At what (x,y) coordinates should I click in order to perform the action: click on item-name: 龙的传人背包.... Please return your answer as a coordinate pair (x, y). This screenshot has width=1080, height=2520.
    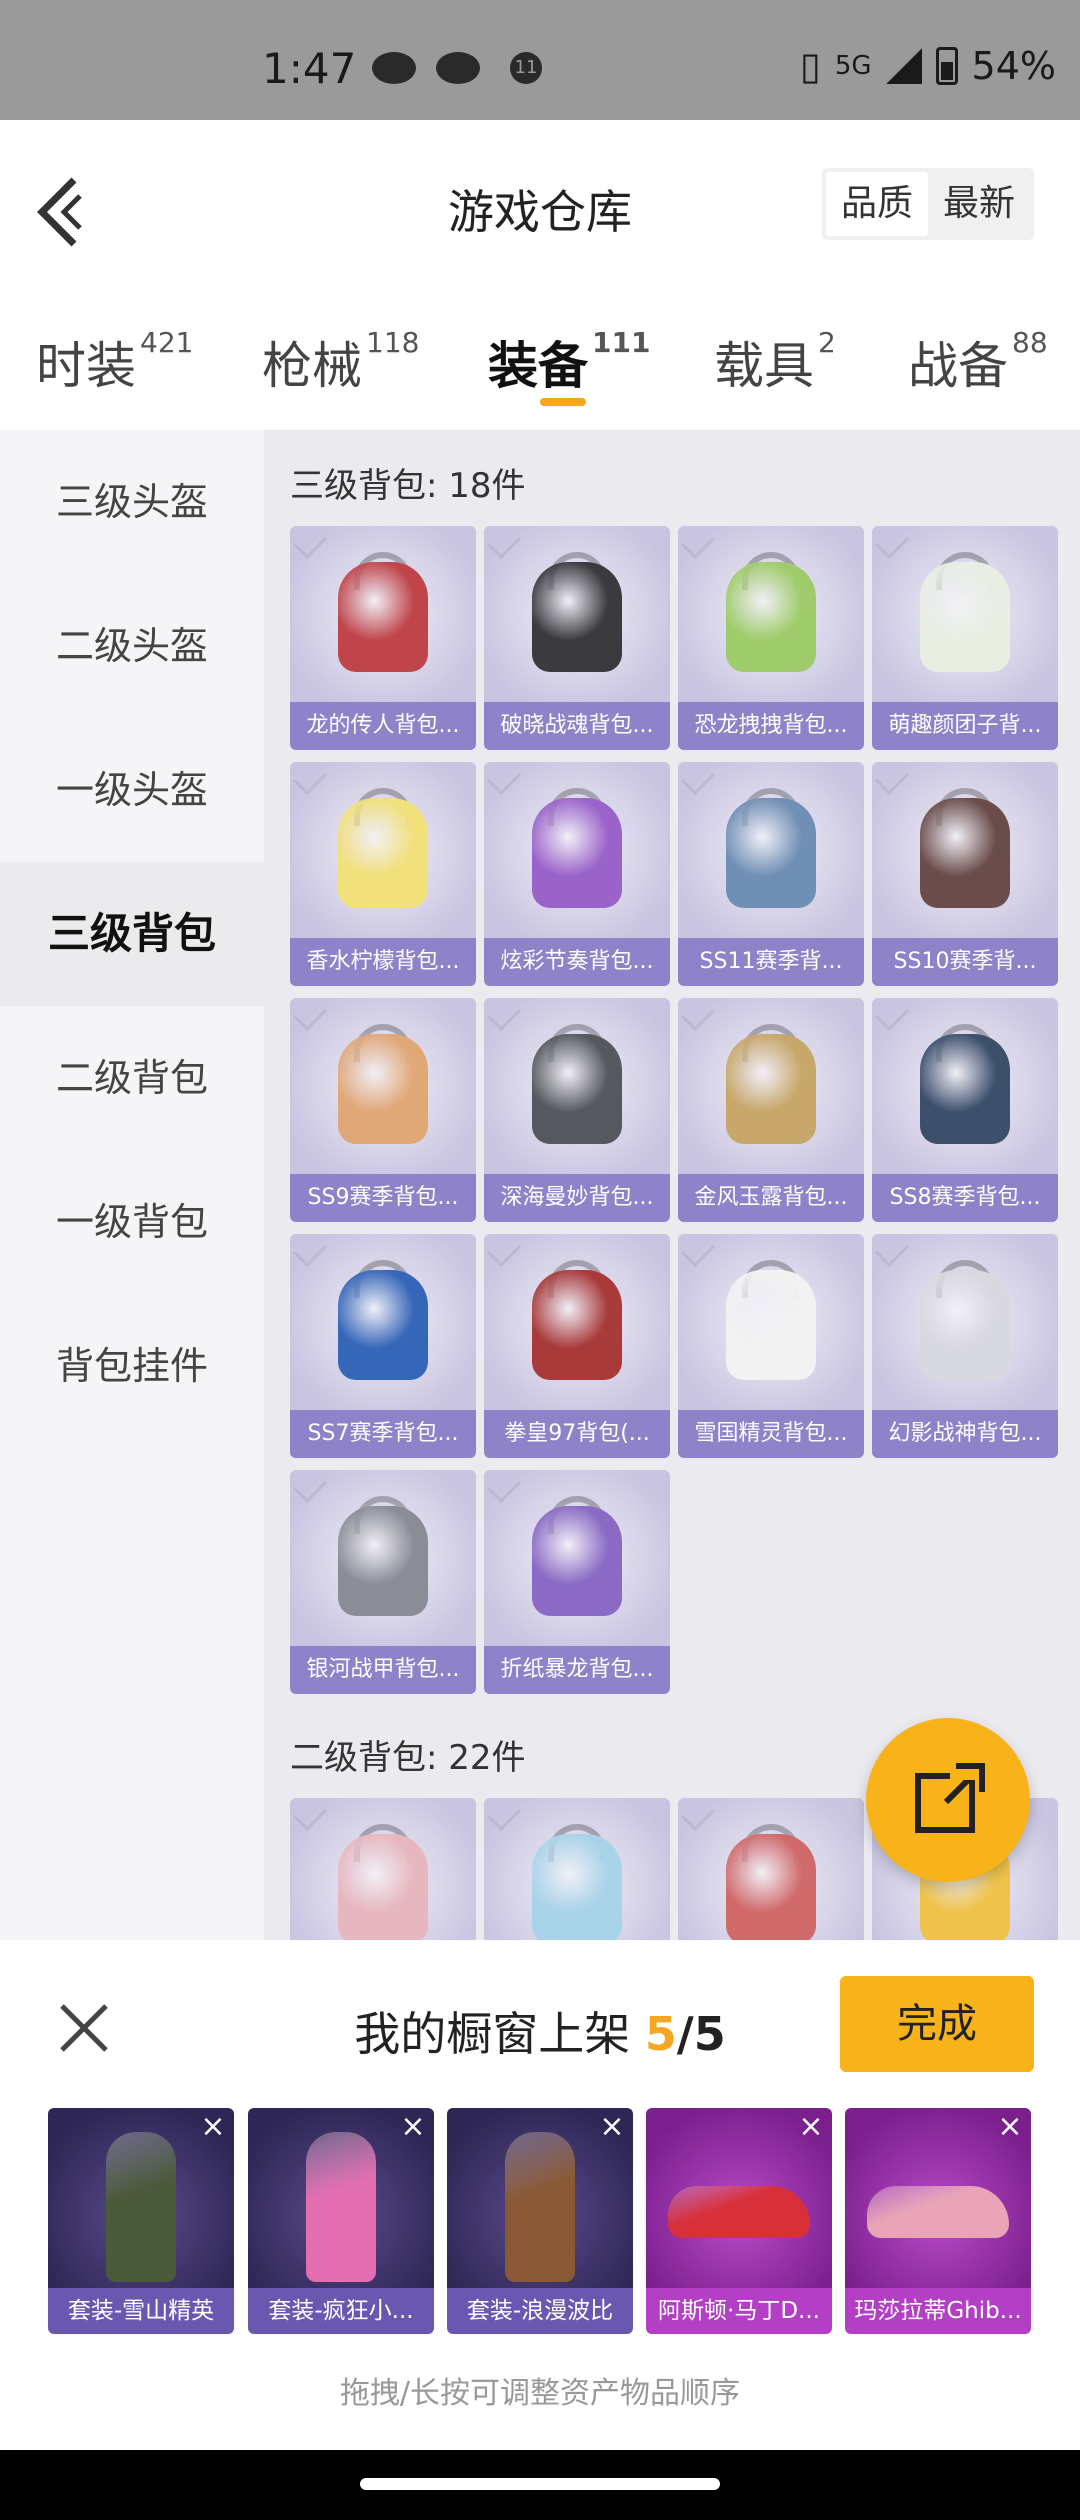
    Looking at the image, I should click on (383, 726).